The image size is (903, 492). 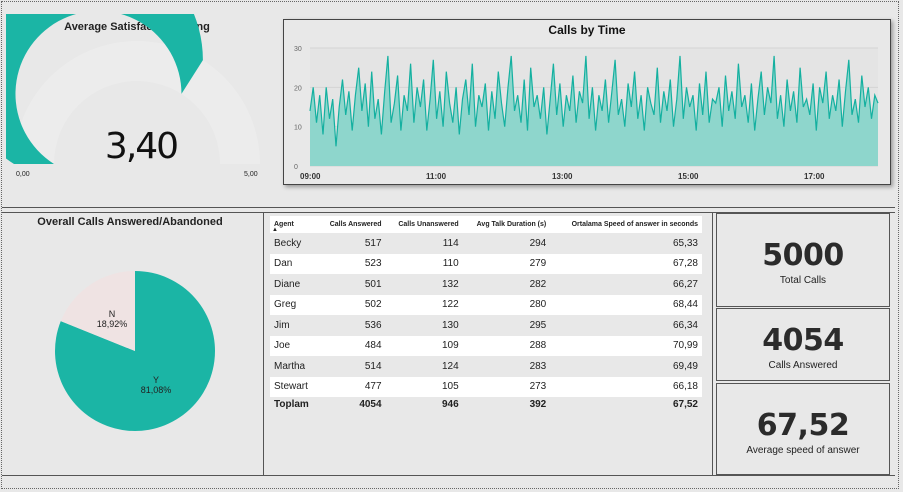 I want to click on cell-speed-of-answer: 68,44, so click(x=626, y=304).